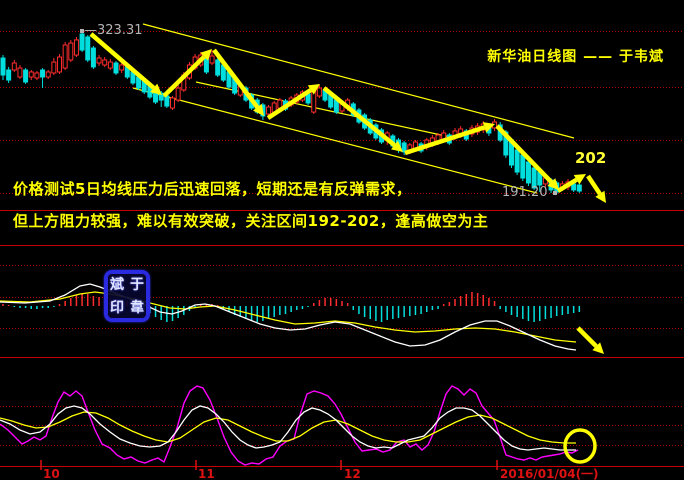 Image resolution: width=684 pixels, height=480 pixels. What do you see at coordinates (352, 473) in the screenshot?
I see `month-label-12: 12` at bounding box center [352, 473].